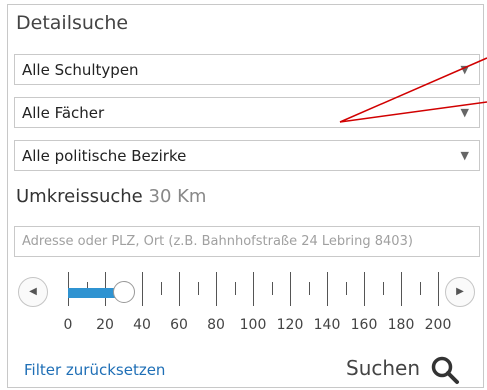 The width and height of the screenshot is (487, 390). Describe the element at coordinates (290, 325) in the screenshot. I see `slider-tick-label: 120` at that location.